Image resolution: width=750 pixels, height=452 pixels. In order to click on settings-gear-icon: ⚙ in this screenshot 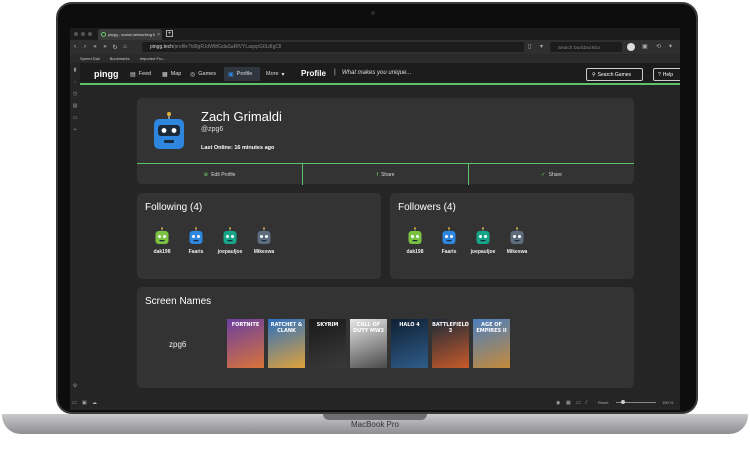, I will do `click(75, 386)`.